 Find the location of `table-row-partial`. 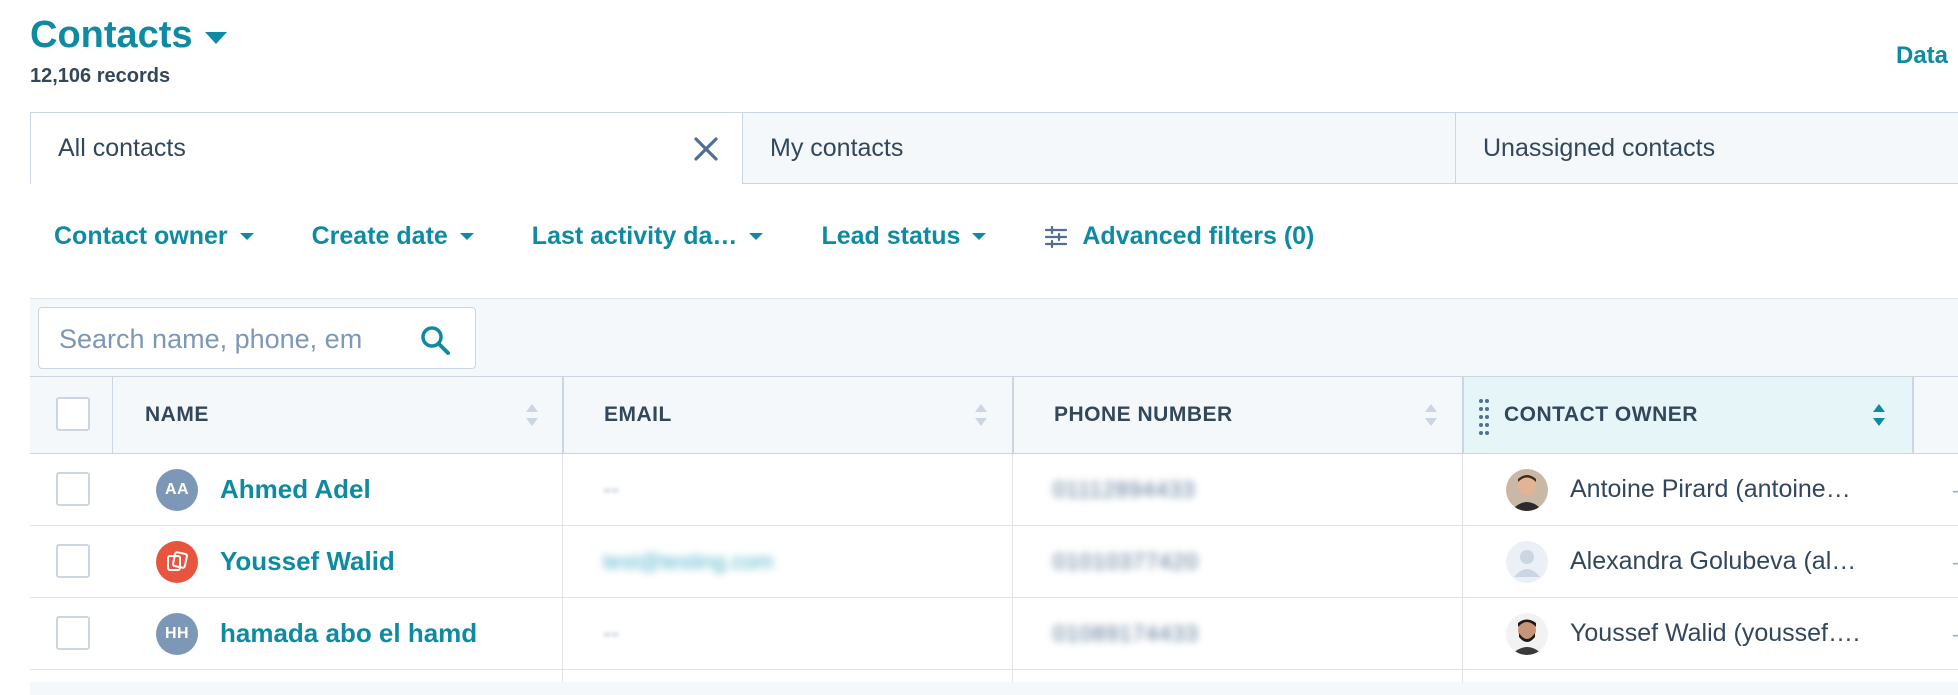

table-row-partial is located at coordinates (994, 676).